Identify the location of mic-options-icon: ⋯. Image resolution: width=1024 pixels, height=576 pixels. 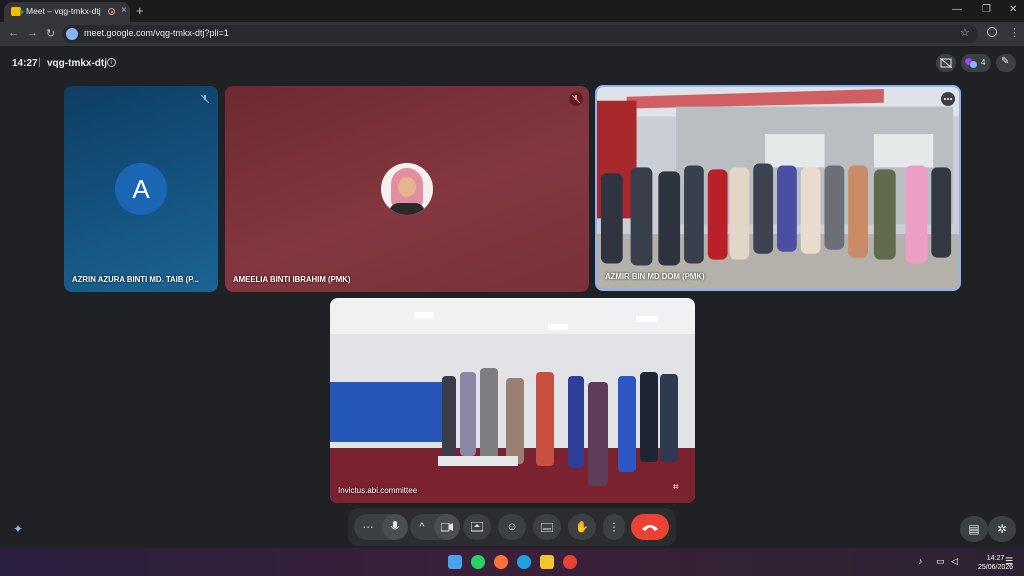
(368, 527).